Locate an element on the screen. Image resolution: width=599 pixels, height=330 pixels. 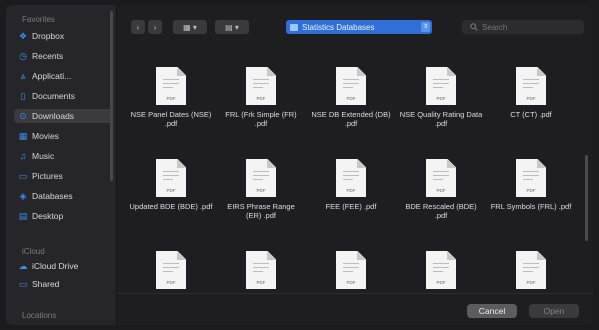
sidebar-item-icloud-1: ▭ Shared is located at coordinates (66, 284).